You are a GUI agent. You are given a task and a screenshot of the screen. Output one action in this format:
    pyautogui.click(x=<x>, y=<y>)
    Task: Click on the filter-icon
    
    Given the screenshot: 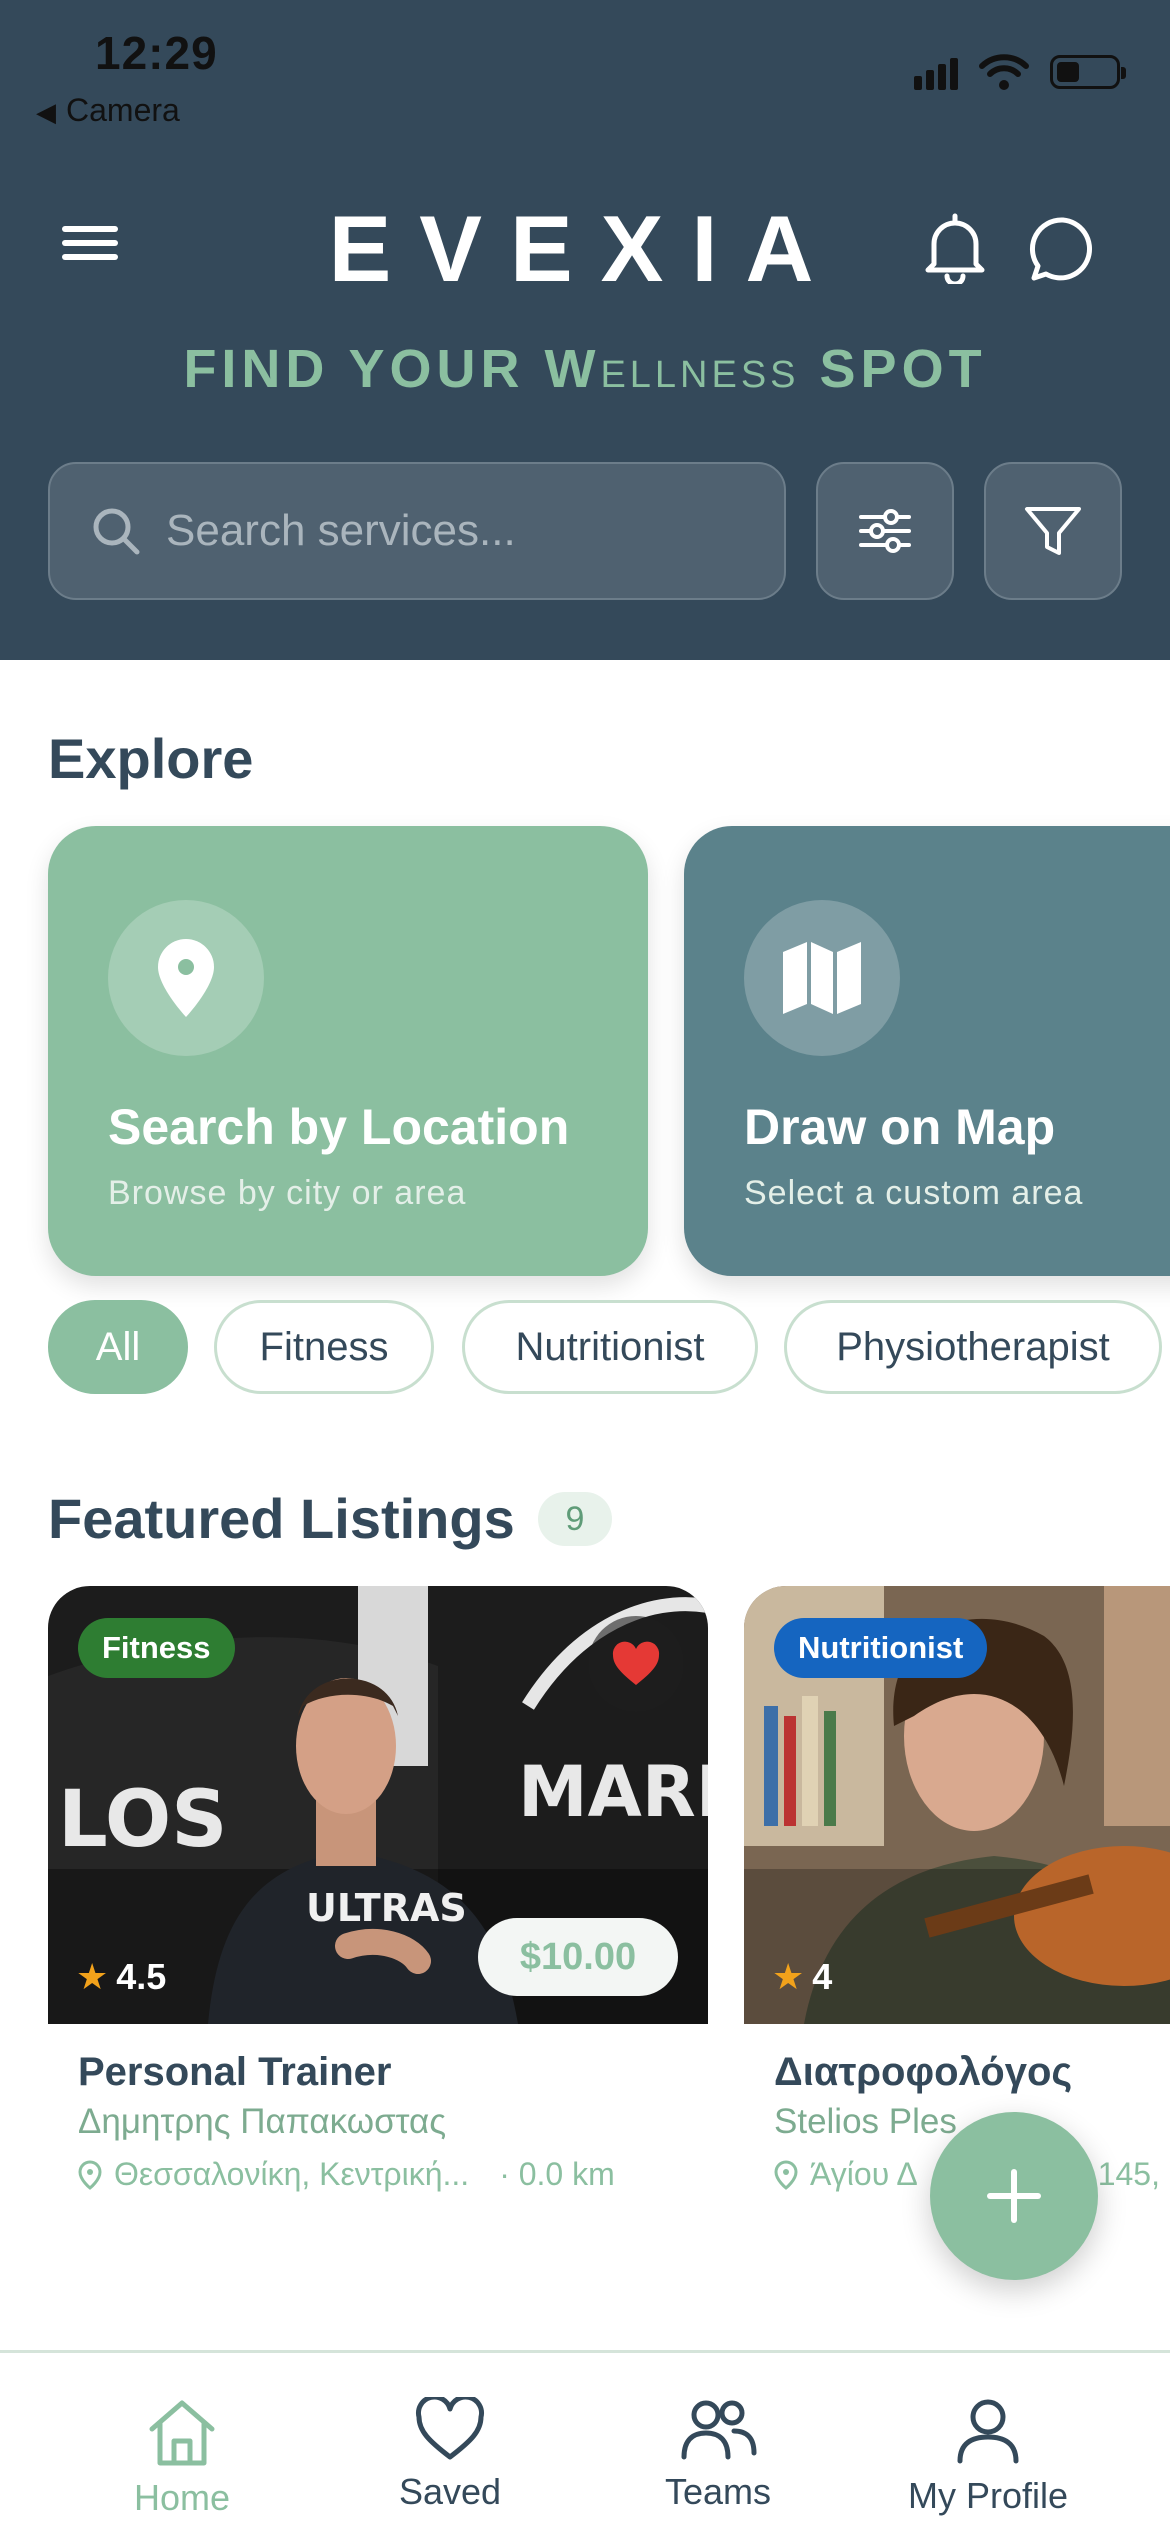 What is the action you would take?
    pyautogui.click(x=1053, y=531)
    